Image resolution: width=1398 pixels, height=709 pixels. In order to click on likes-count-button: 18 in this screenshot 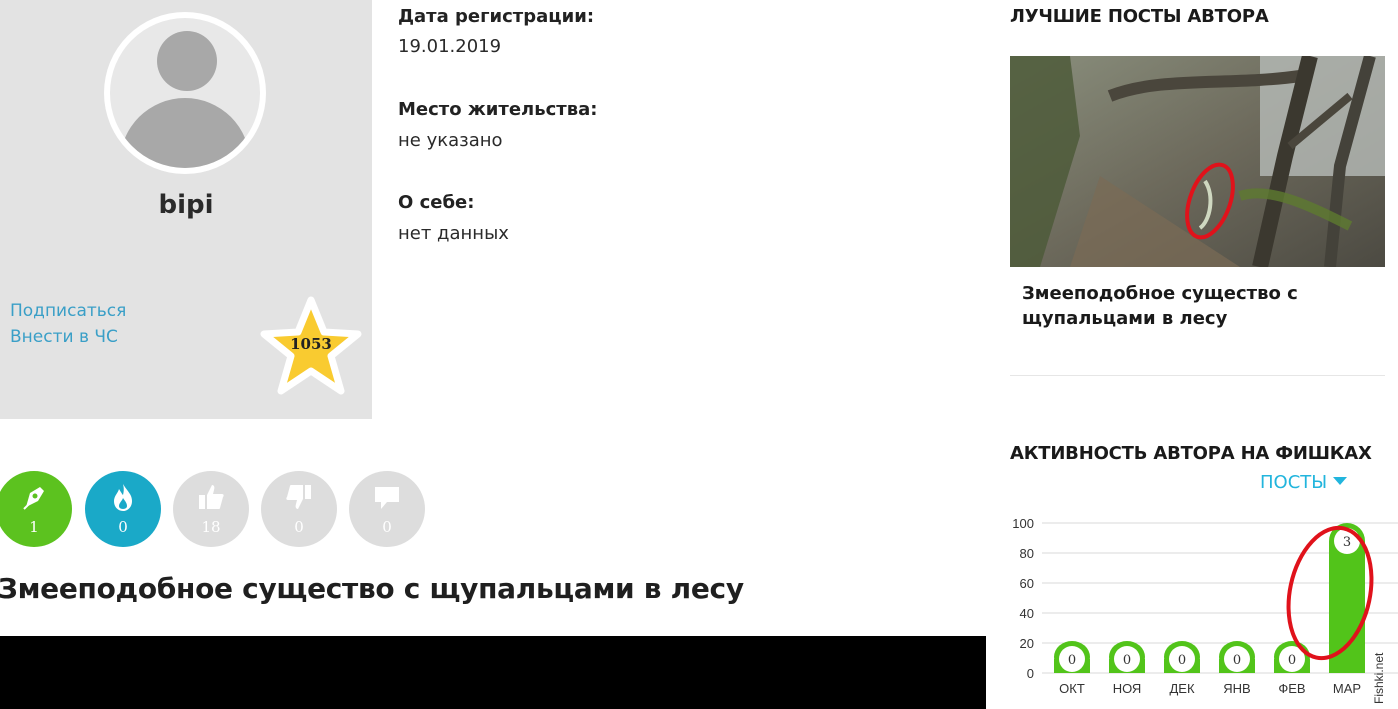, I will do `click(211, 509)`.